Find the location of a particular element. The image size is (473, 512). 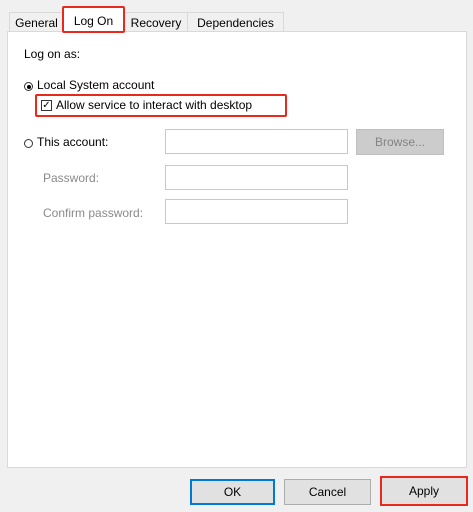

checkmark-icon: ✓ is located at coordinates (46, 105).